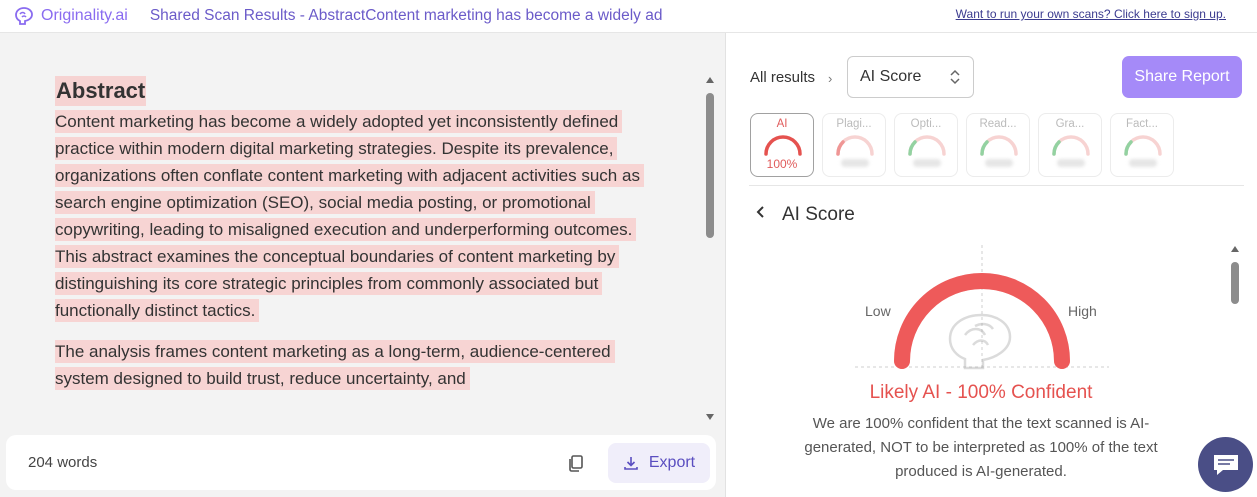  What do you see at coordinates (1082, 311) in the screenshot?
I see `gauge-high-label: High` at bounding box center [1082, 311].